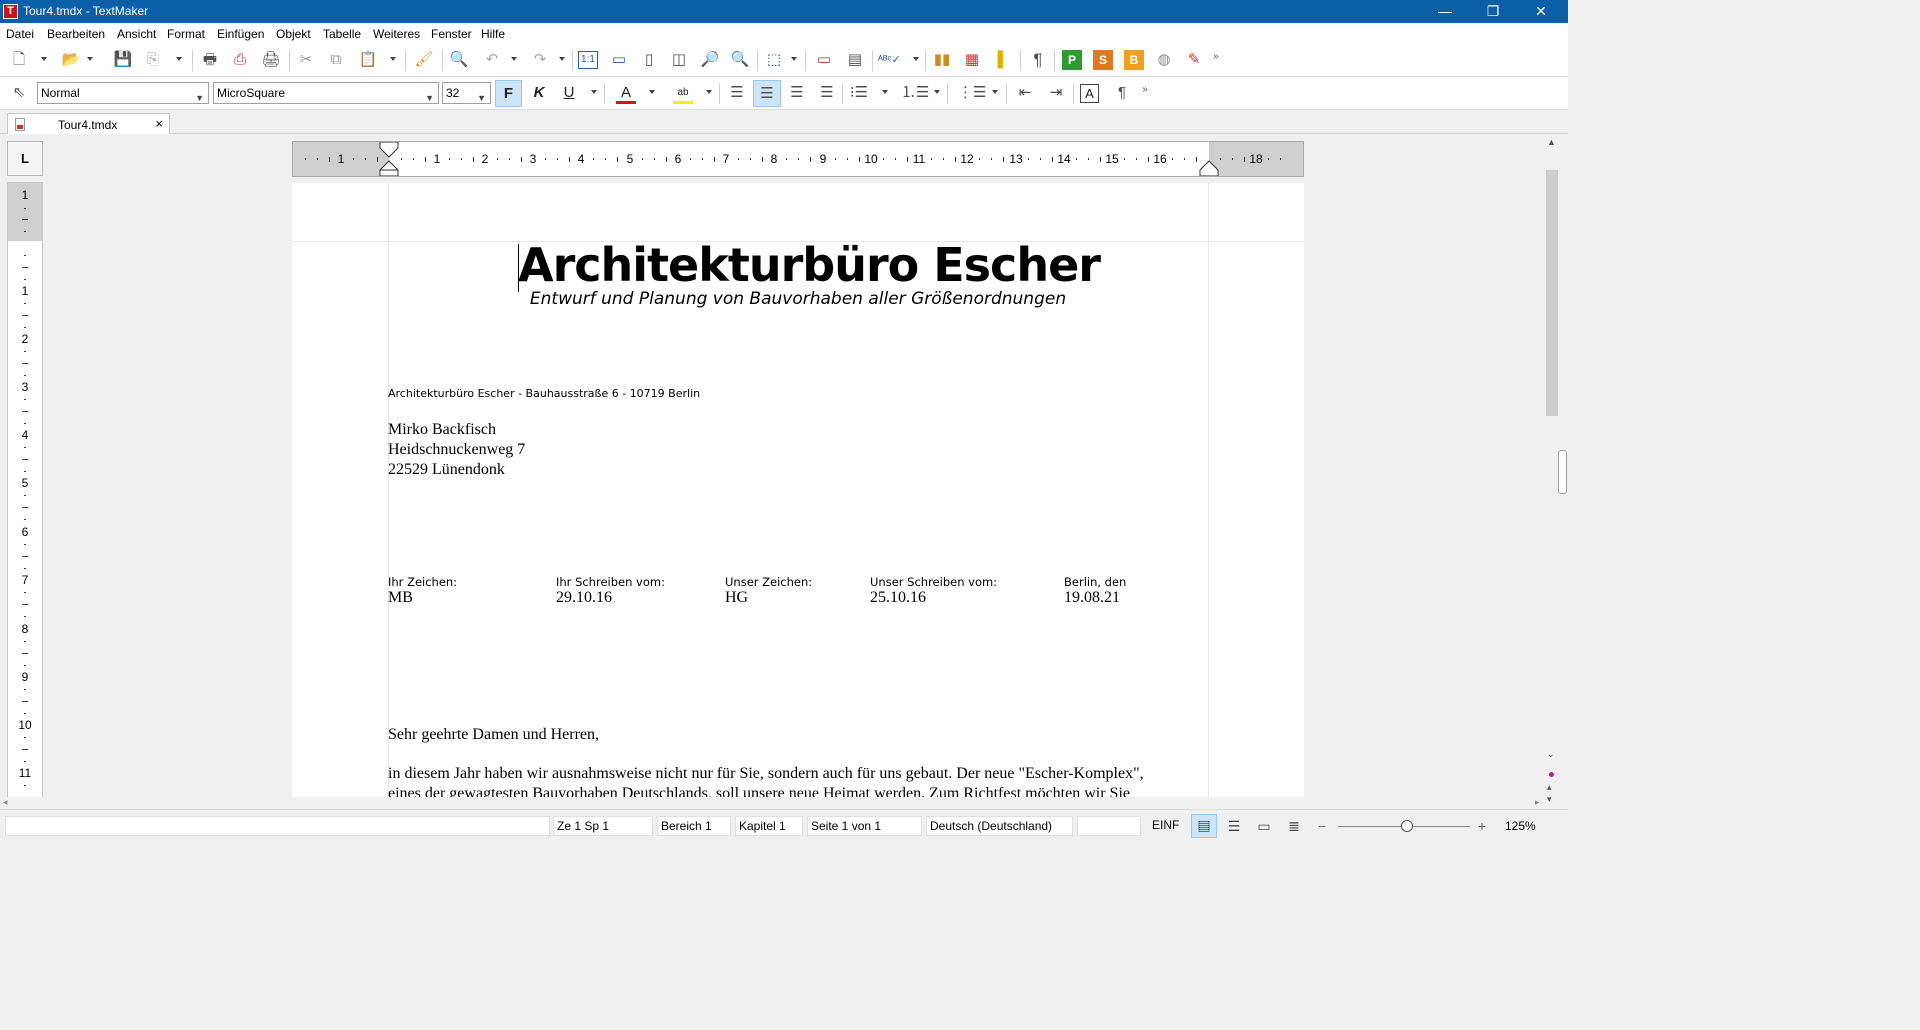  I want to click on menu-objekt: Objekt, so click(293, 34).